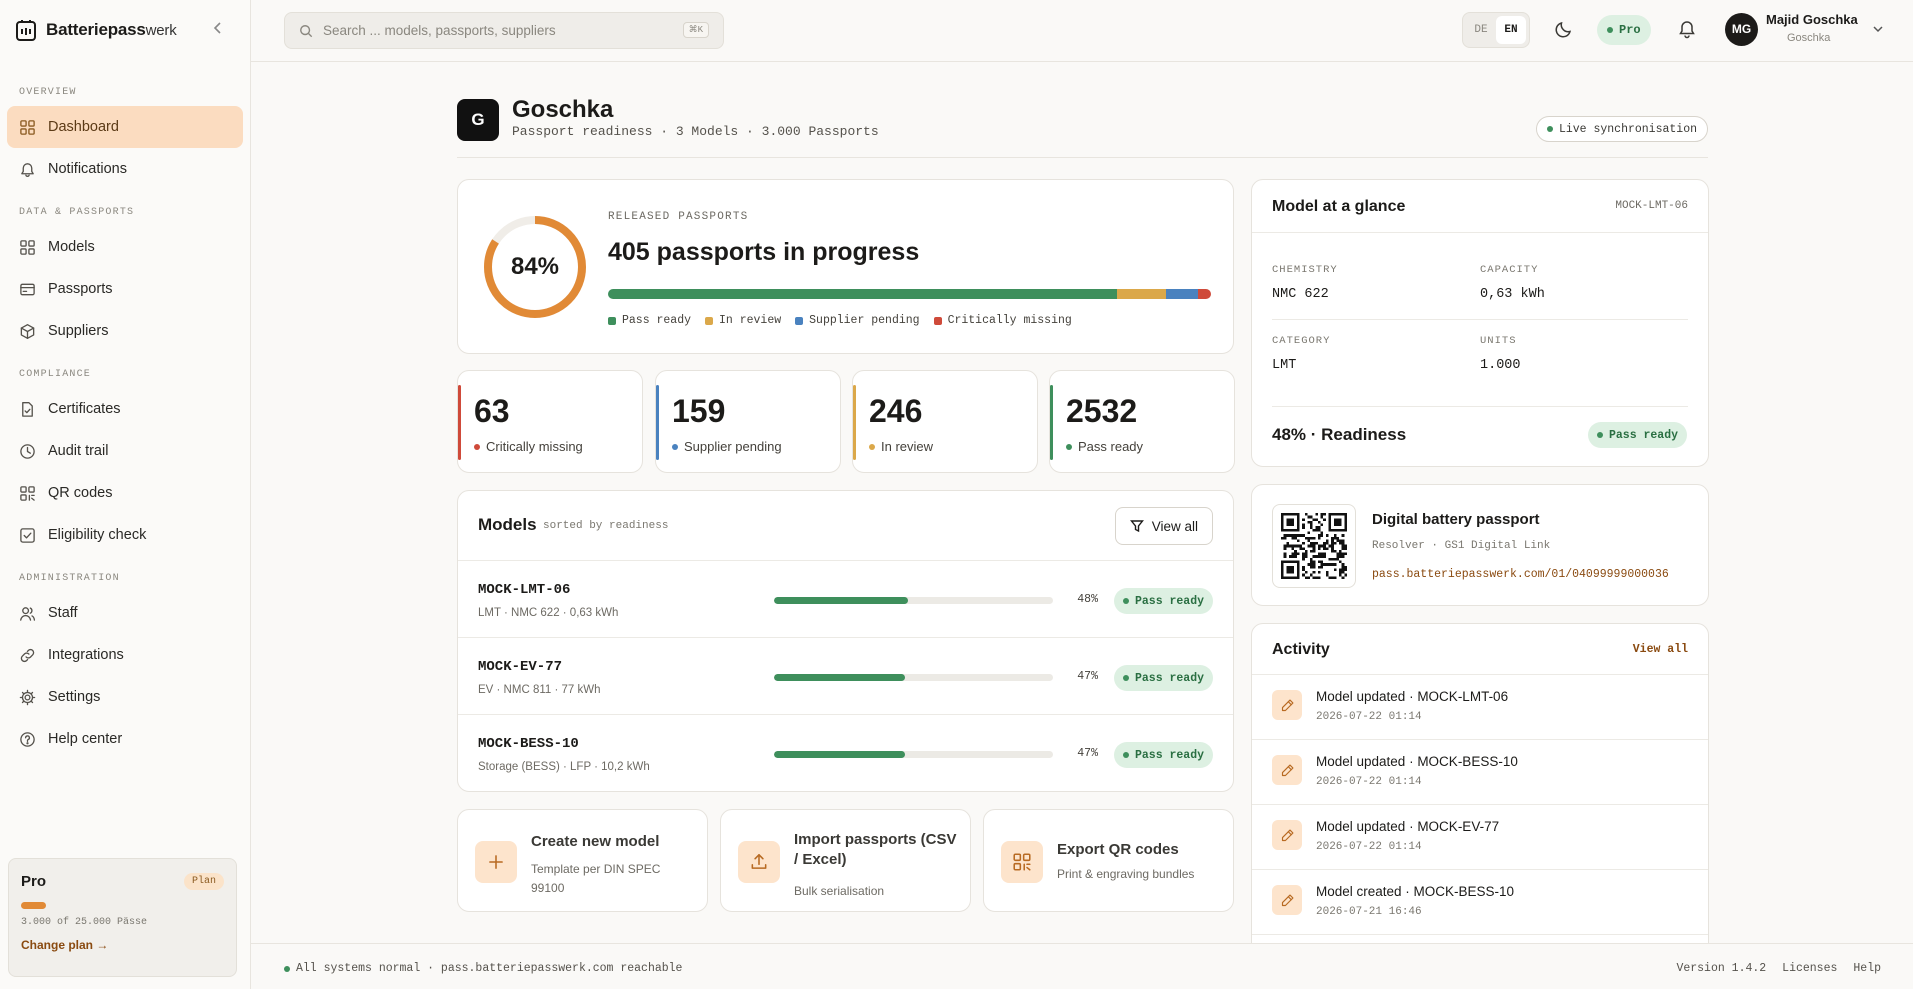 This screenshot has height=989, width=1913. What do you see at coordinates (907, 446) in the screenshot?
I see `stat-label-text: In review` at bounding box center [907, 446].